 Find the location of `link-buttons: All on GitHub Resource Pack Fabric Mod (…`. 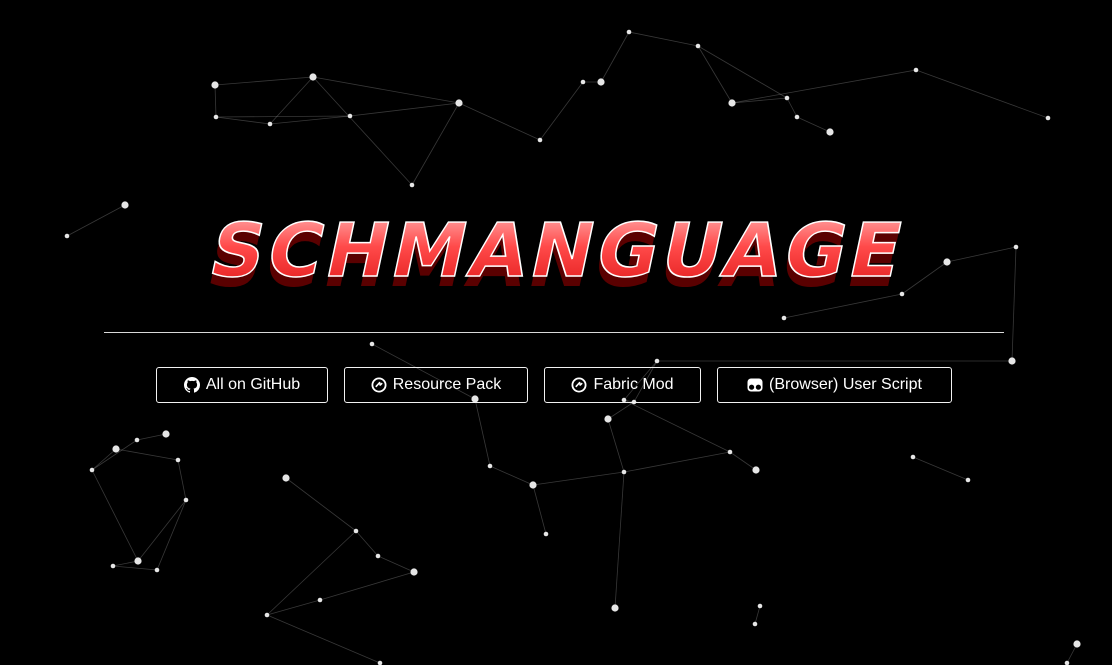

link-buttons: All on GitHub Resource Pack Fabric Mod (… is located at coordinates (556, 386).